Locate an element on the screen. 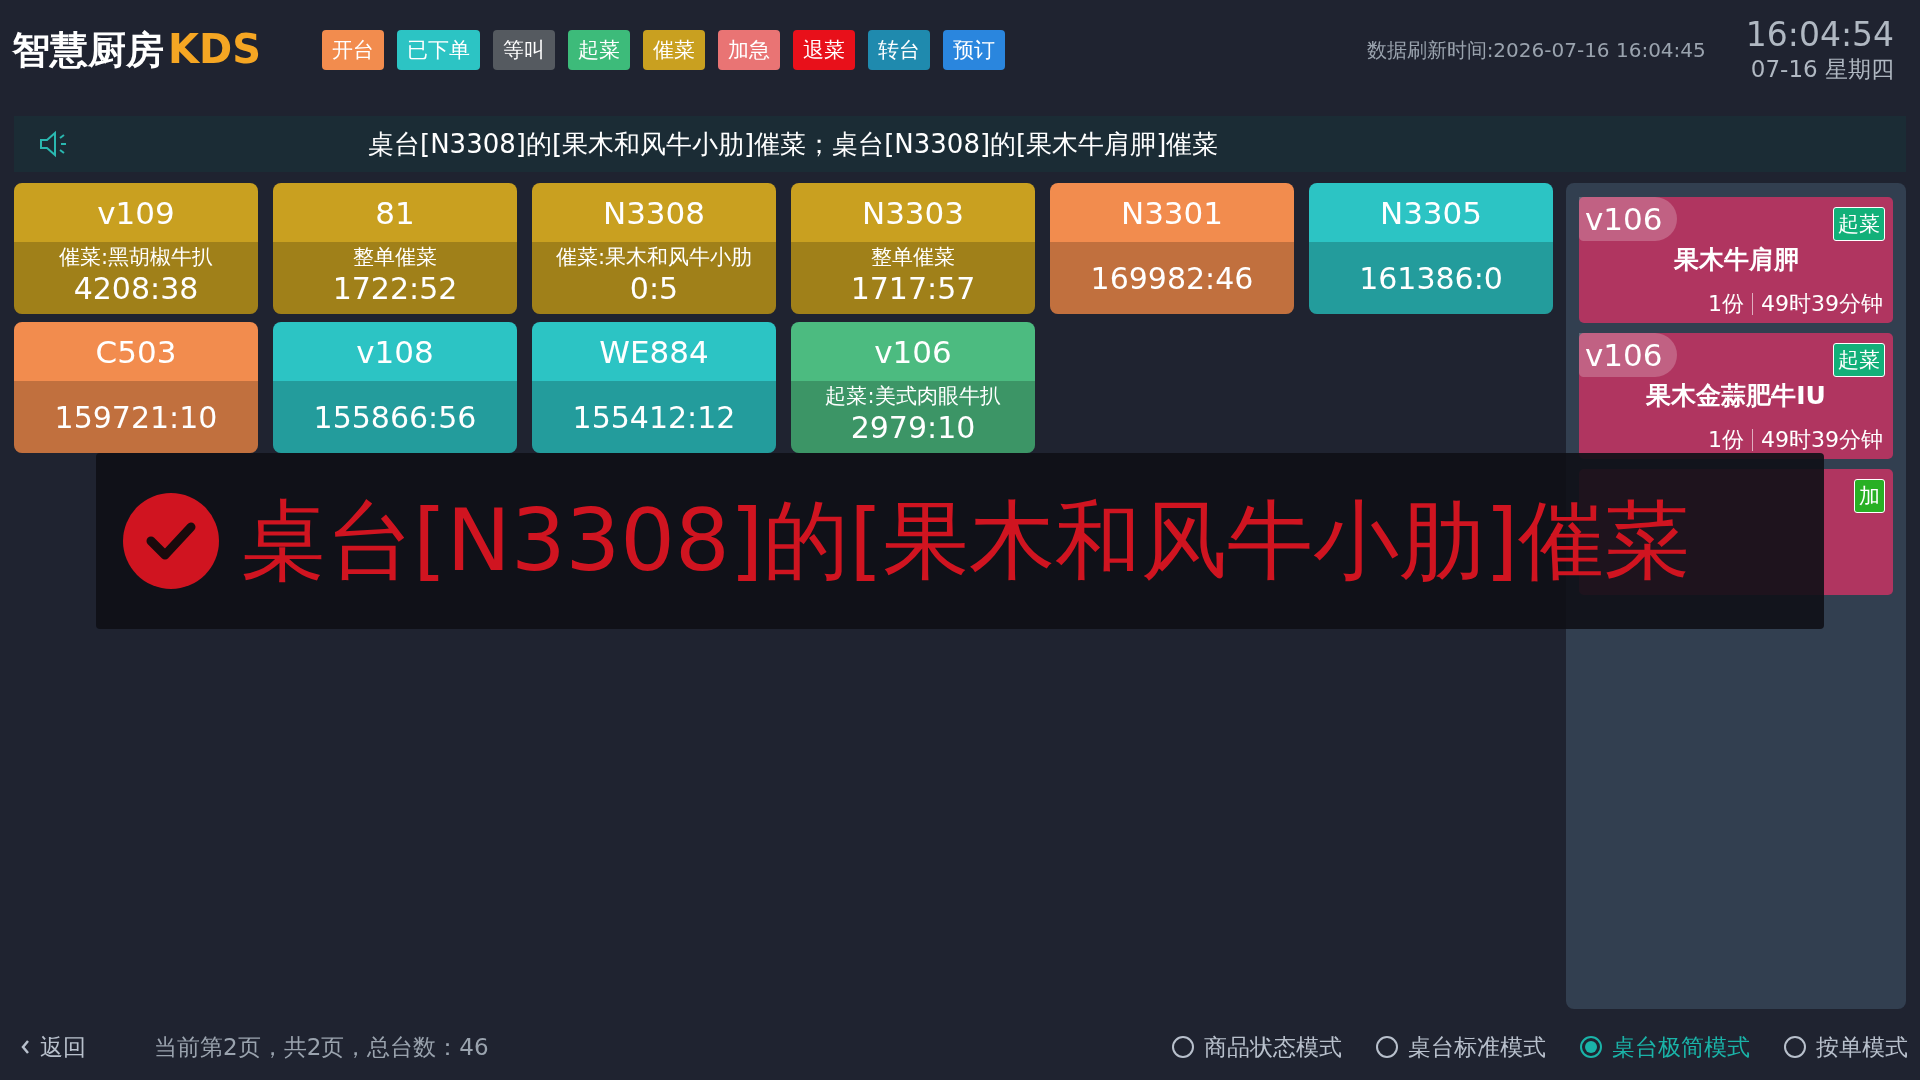  table-card: v109 催菜:黑胡椒牛扒 4208:38 is located at coordinates (136, 248).